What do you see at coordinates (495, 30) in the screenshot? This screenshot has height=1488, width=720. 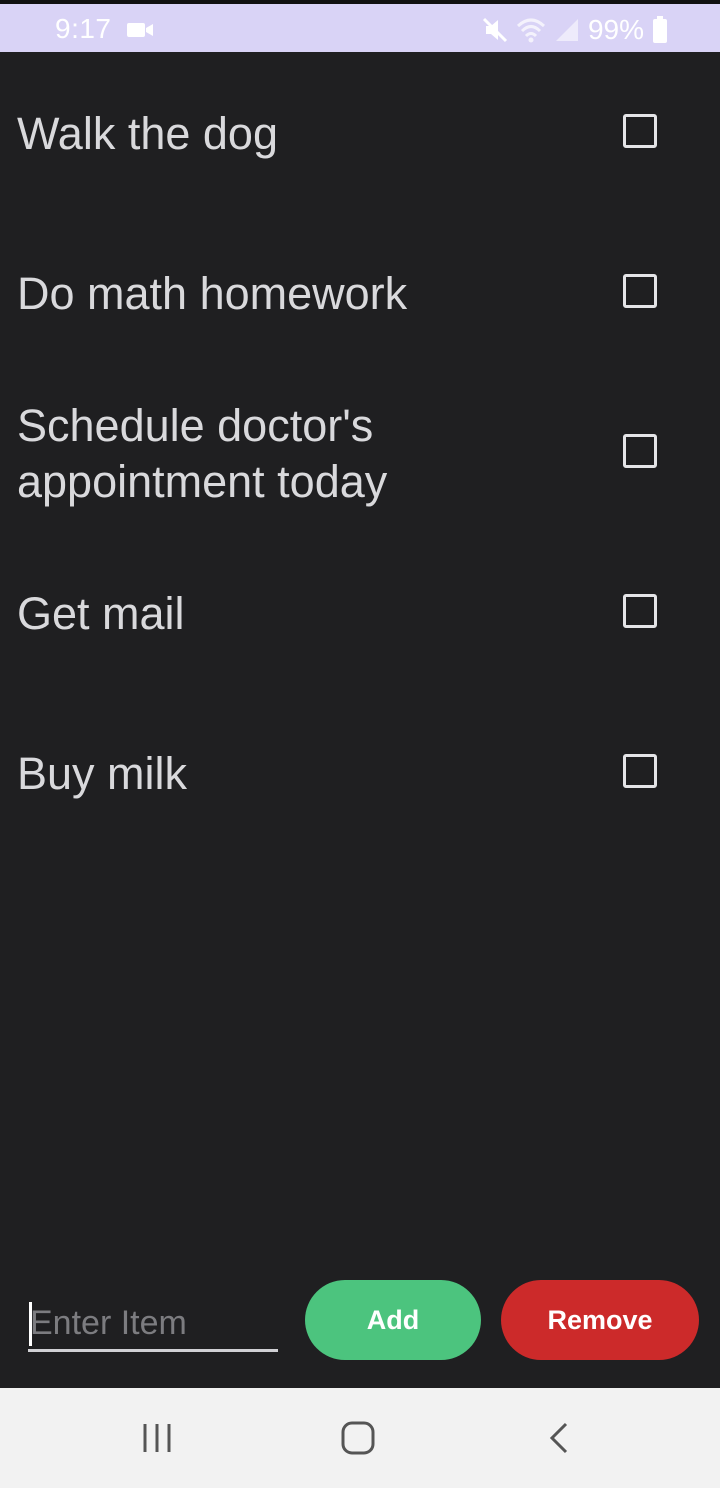 I see `mute-icon` at bounding box center [495, 30].